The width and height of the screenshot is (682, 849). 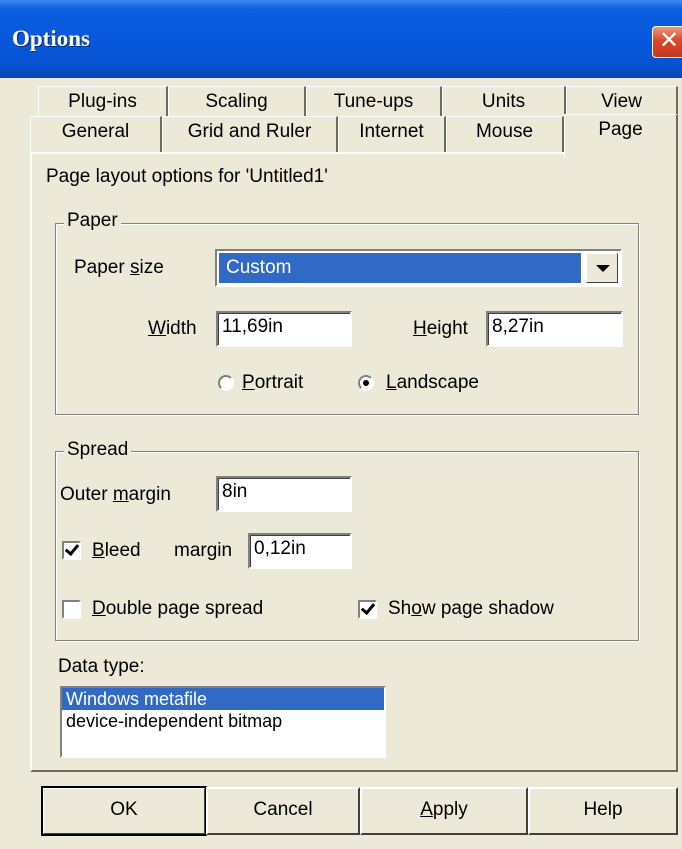 I want to click on tab-label: General, so click(x=95, y=131).